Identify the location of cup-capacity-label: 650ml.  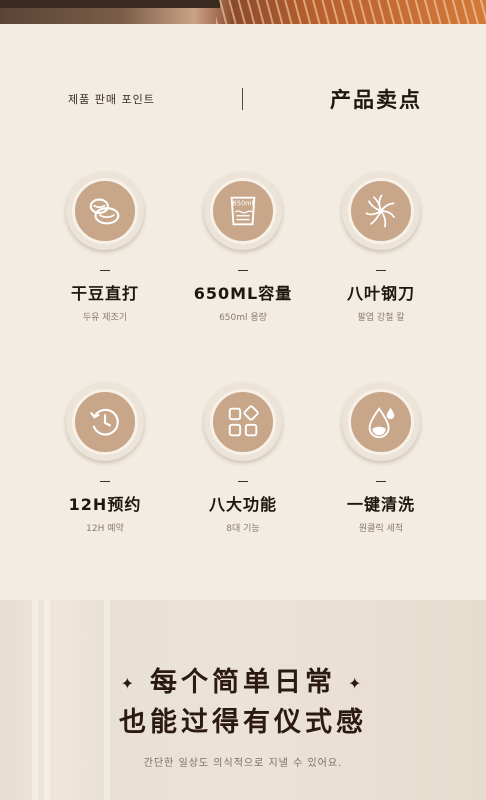
(243, 203).